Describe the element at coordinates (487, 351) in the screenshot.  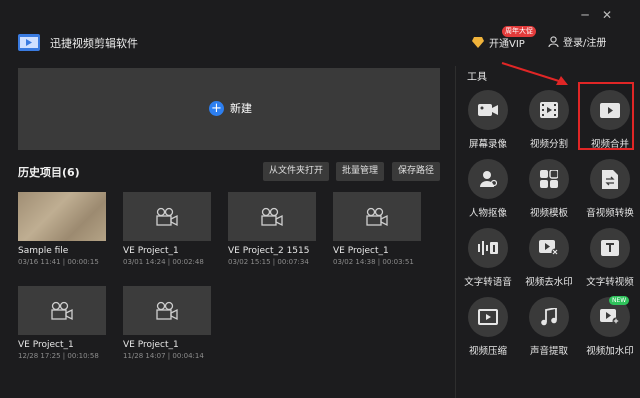
I see `tool-label: 视频压缩` at that location.